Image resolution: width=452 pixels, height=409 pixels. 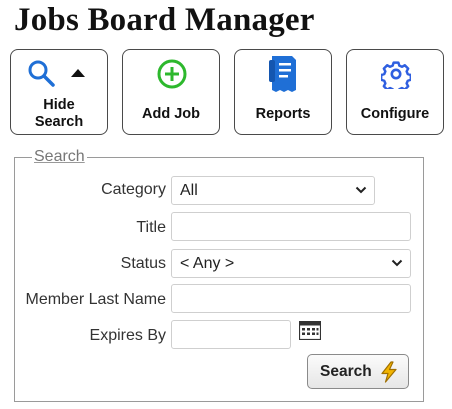 I want to click on search-icon, so click(x=41, y=73).